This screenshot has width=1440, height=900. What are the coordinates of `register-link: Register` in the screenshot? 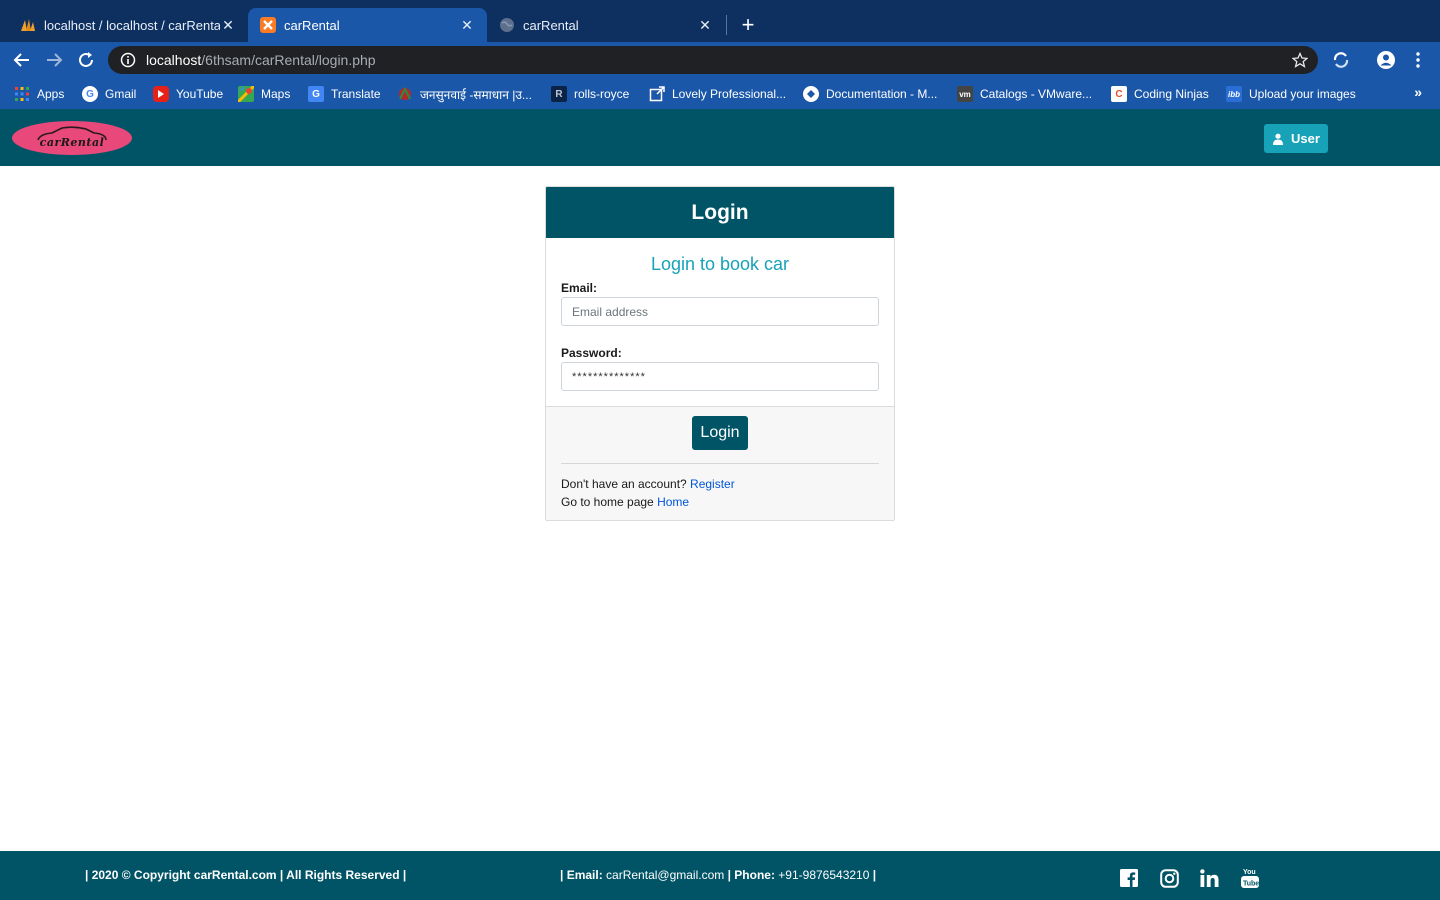 It's located at (712, 484).